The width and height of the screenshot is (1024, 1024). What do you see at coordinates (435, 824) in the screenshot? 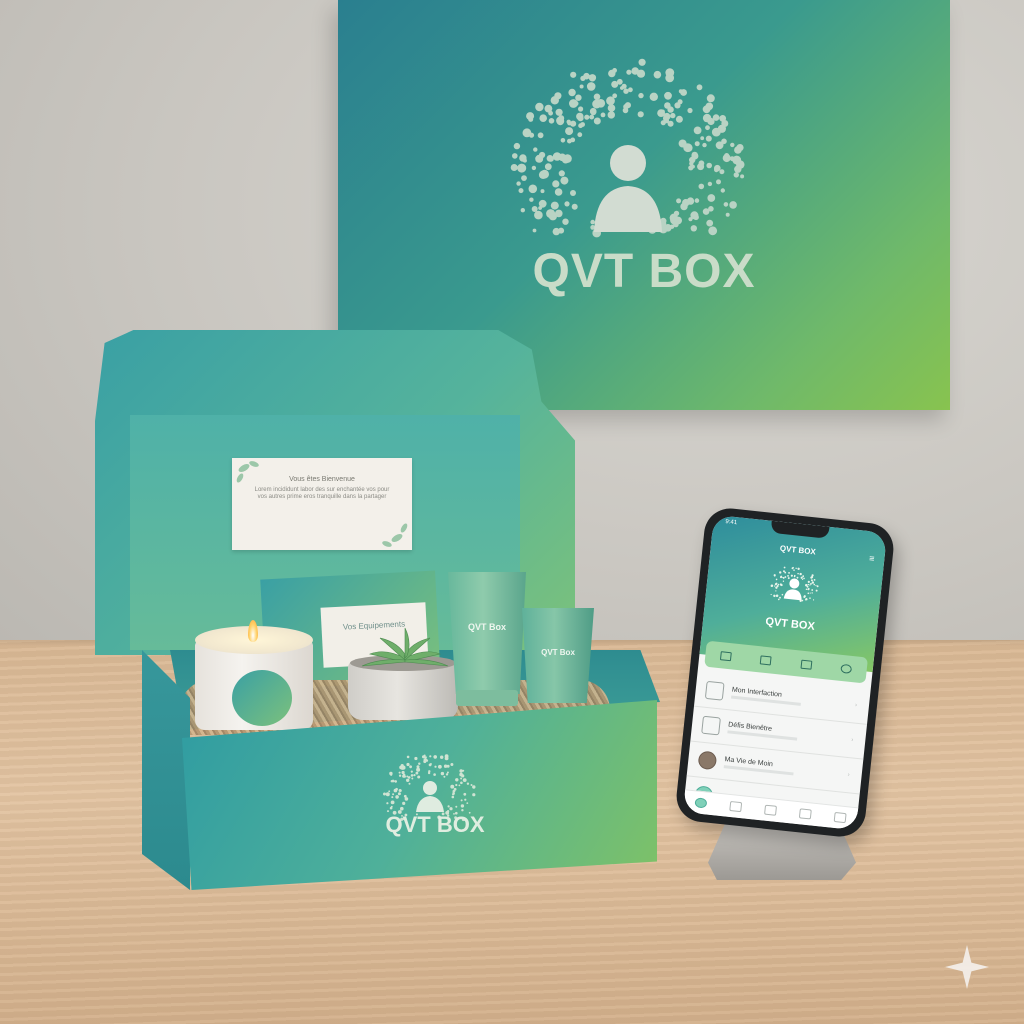
I see `box-logo-text: QVT BOX` at bounding box center [435, 824].